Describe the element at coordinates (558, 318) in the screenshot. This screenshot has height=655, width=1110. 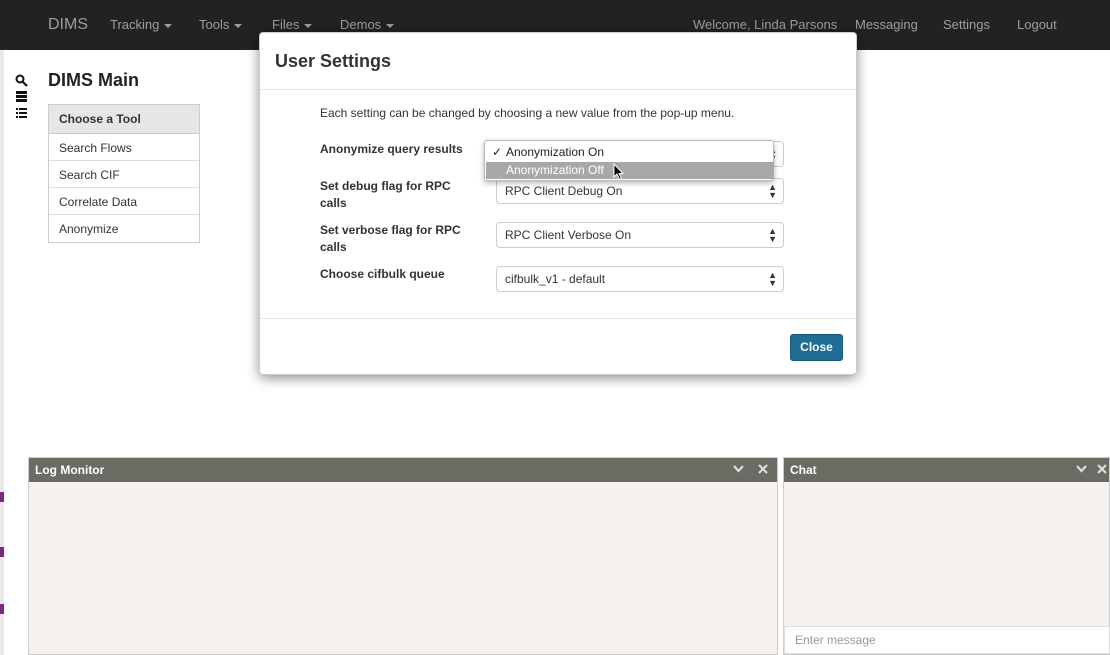
I see `modal-footer-divider` at that location.